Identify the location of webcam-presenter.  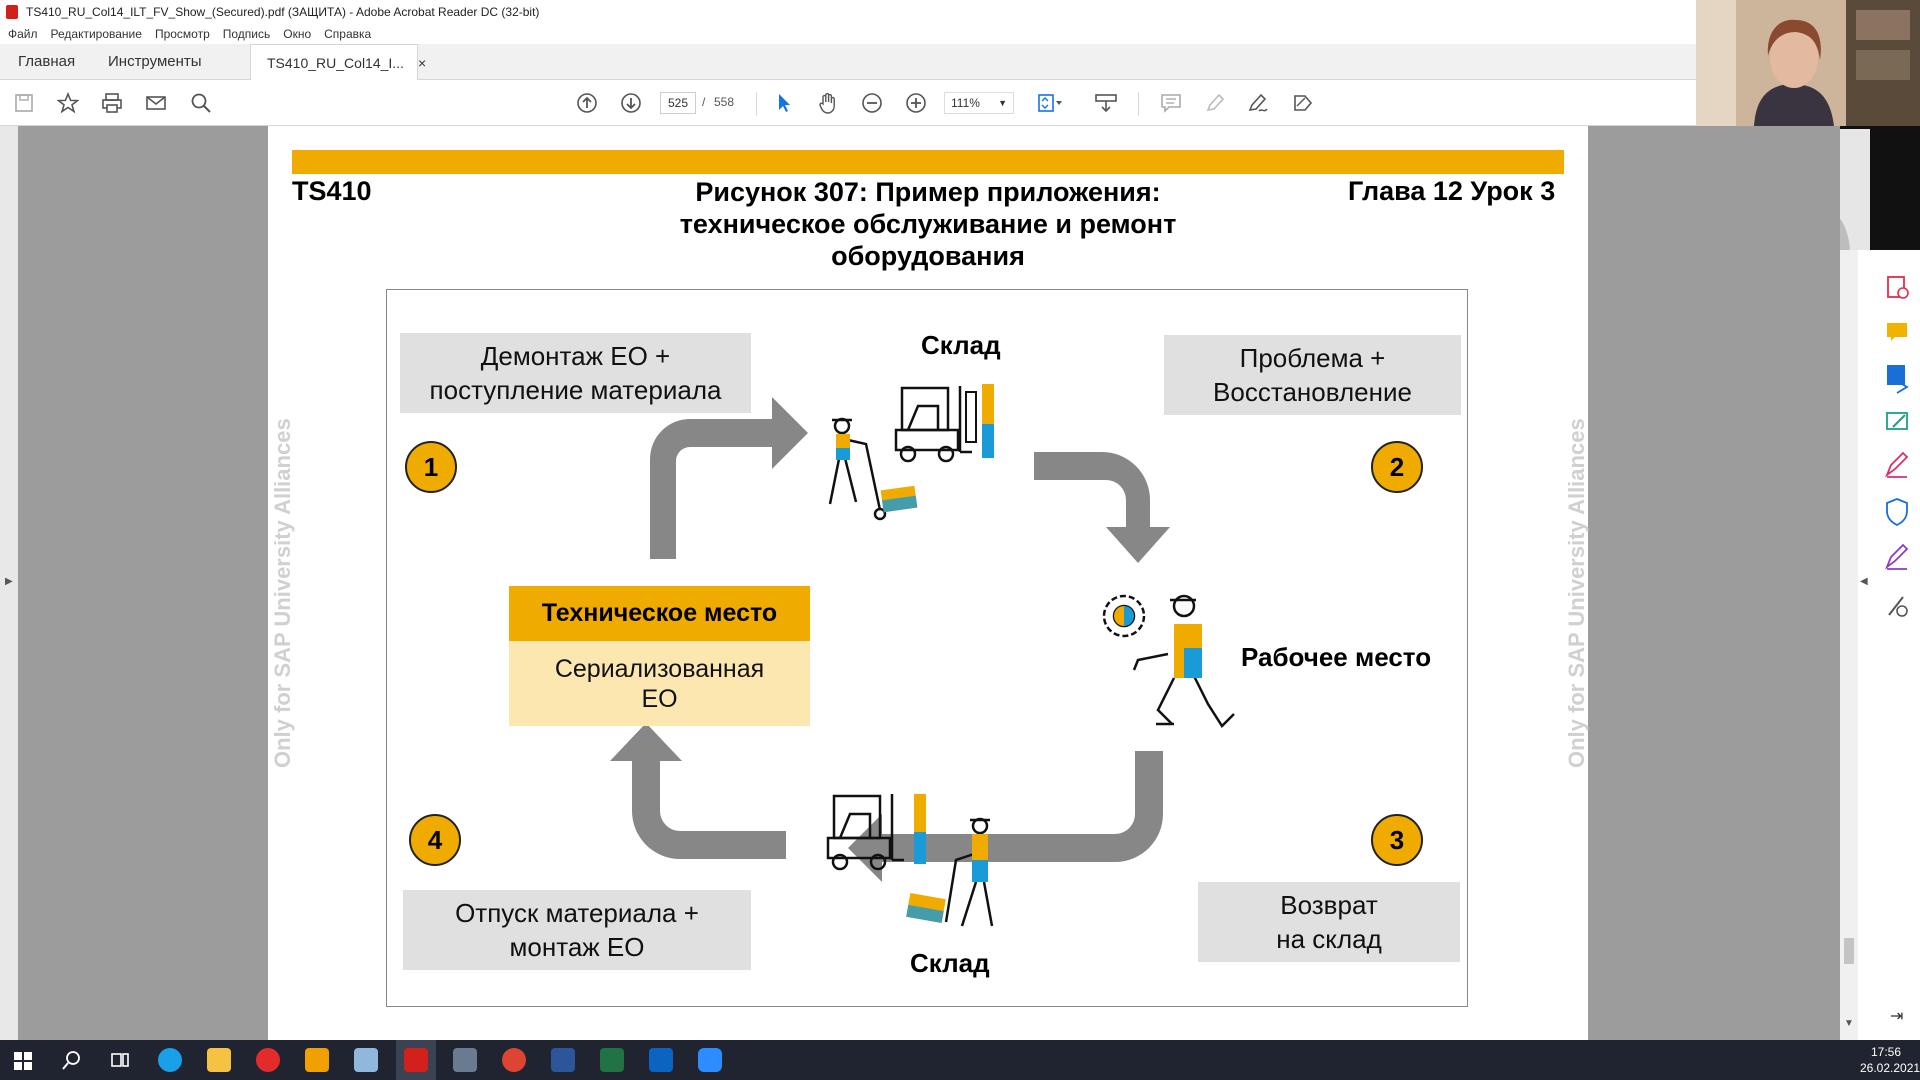
(1808, 63).